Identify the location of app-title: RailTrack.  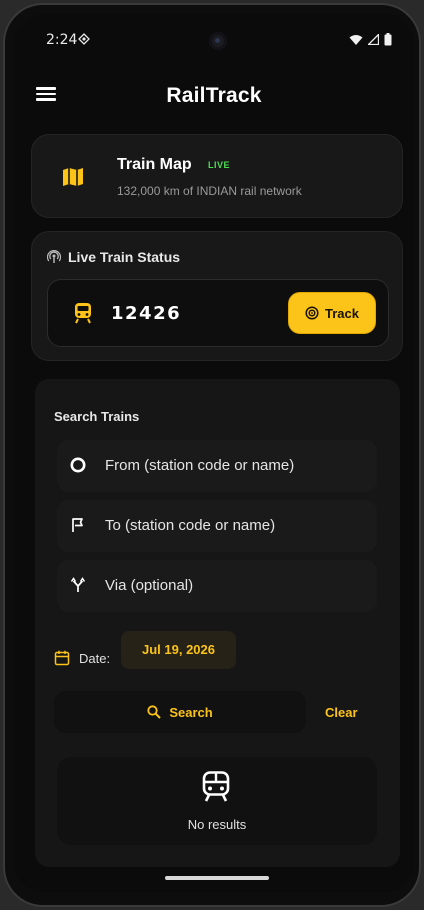
(214, 95).